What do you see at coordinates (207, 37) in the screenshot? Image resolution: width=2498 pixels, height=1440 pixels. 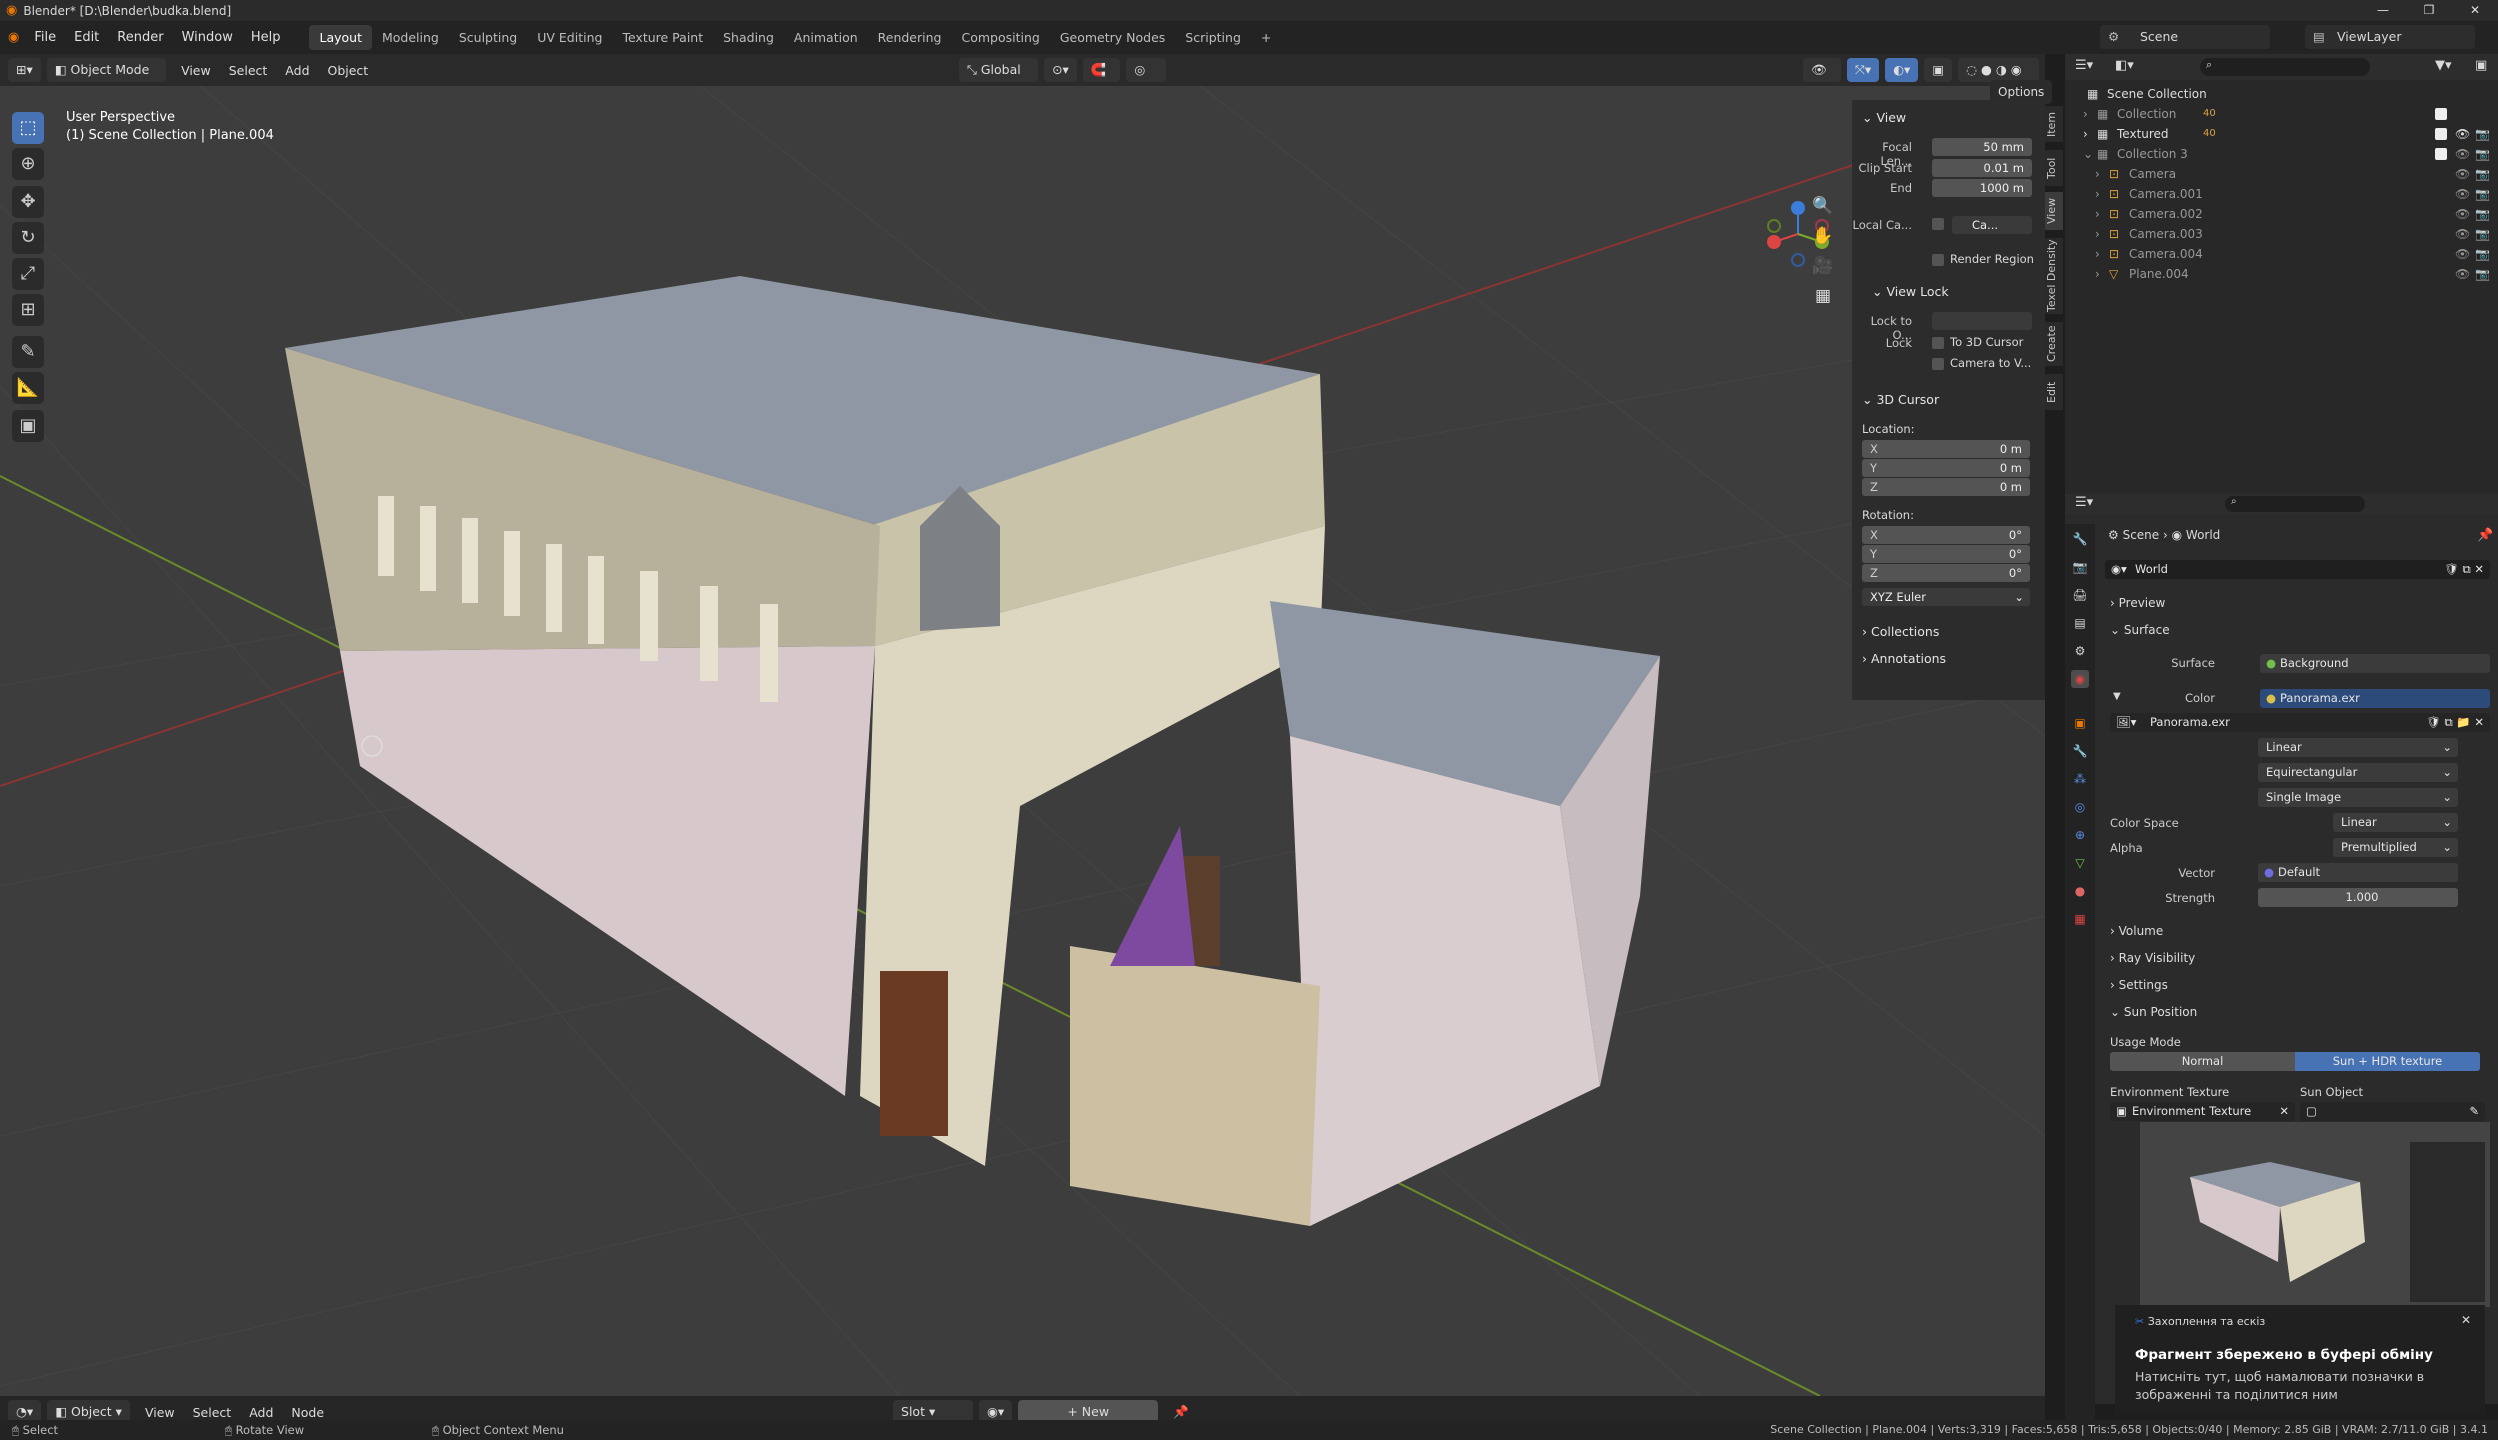 I see `menu-window: Window` at bounding box center [207, 37].